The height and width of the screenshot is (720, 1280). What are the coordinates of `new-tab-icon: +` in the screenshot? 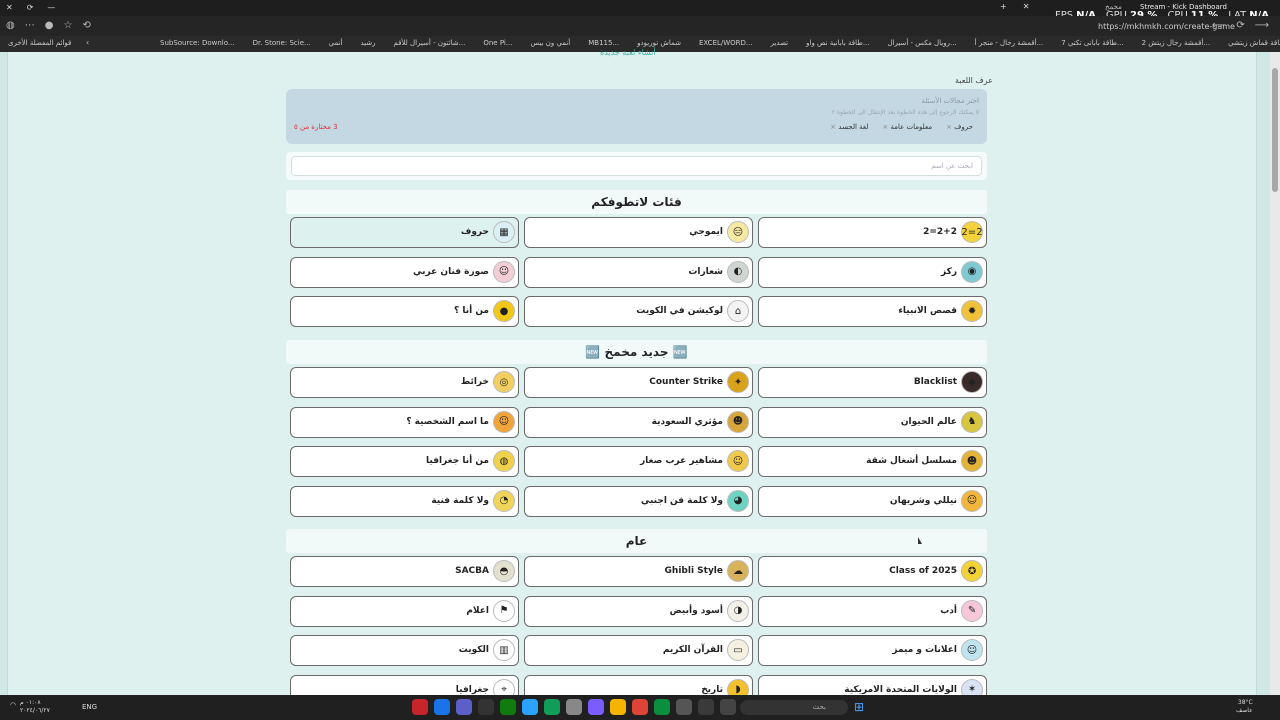 It's located at (1003, 6).